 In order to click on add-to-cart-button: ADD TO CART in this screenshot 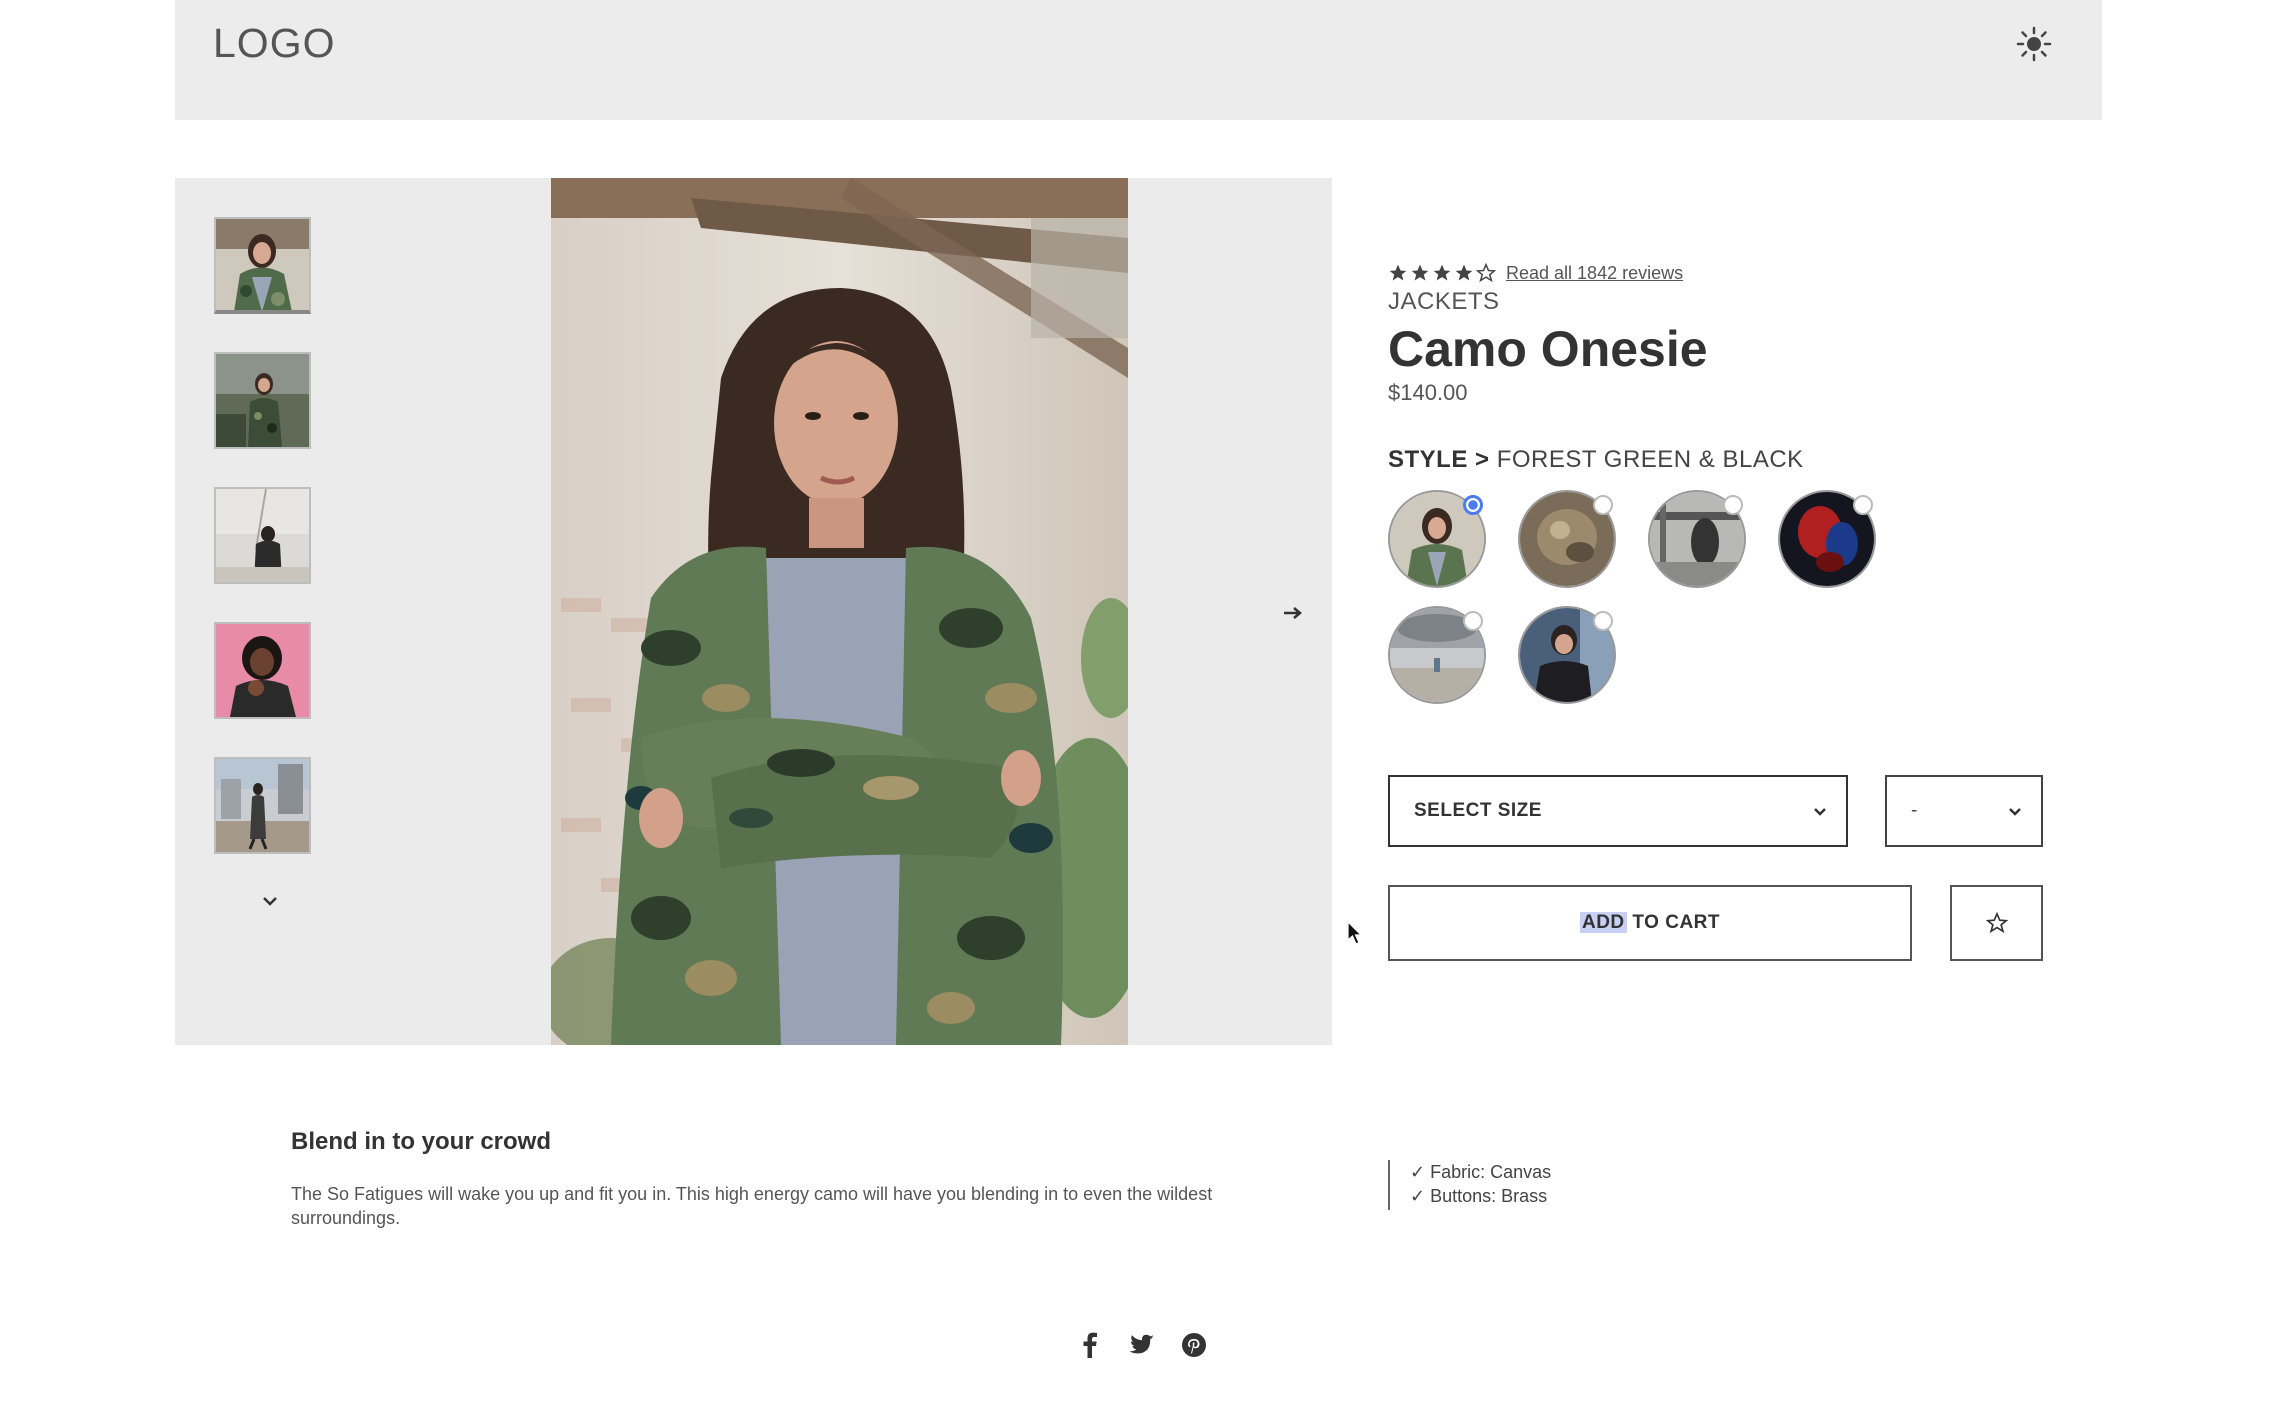, I will do `click(1650, 923)`.